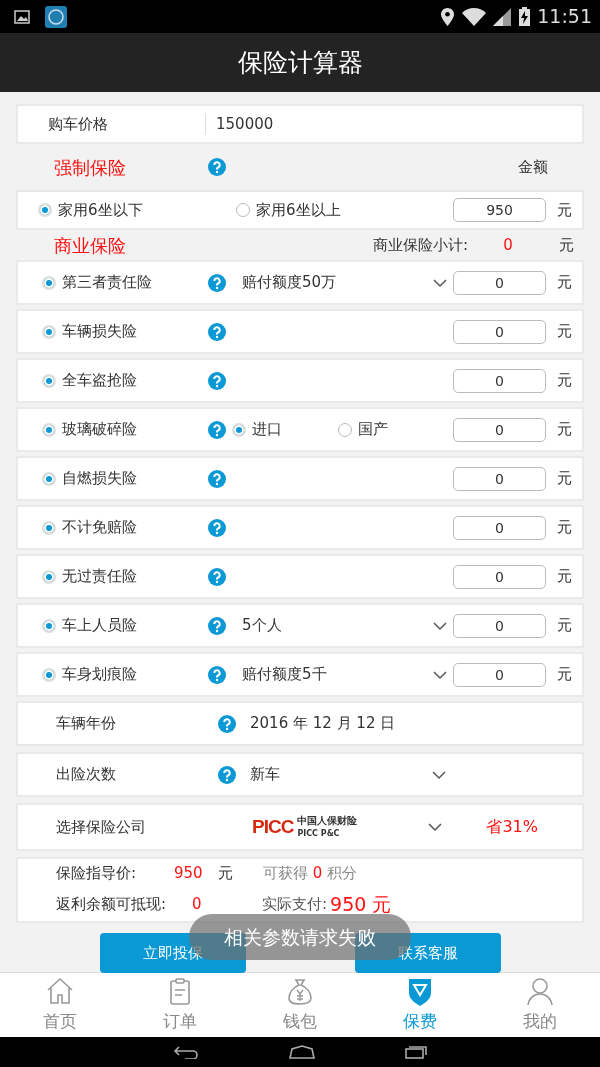 The height and width of the screenshot is (1067, 600). I want to click on insurance-name: 第三者责任险, so click(107, 283).